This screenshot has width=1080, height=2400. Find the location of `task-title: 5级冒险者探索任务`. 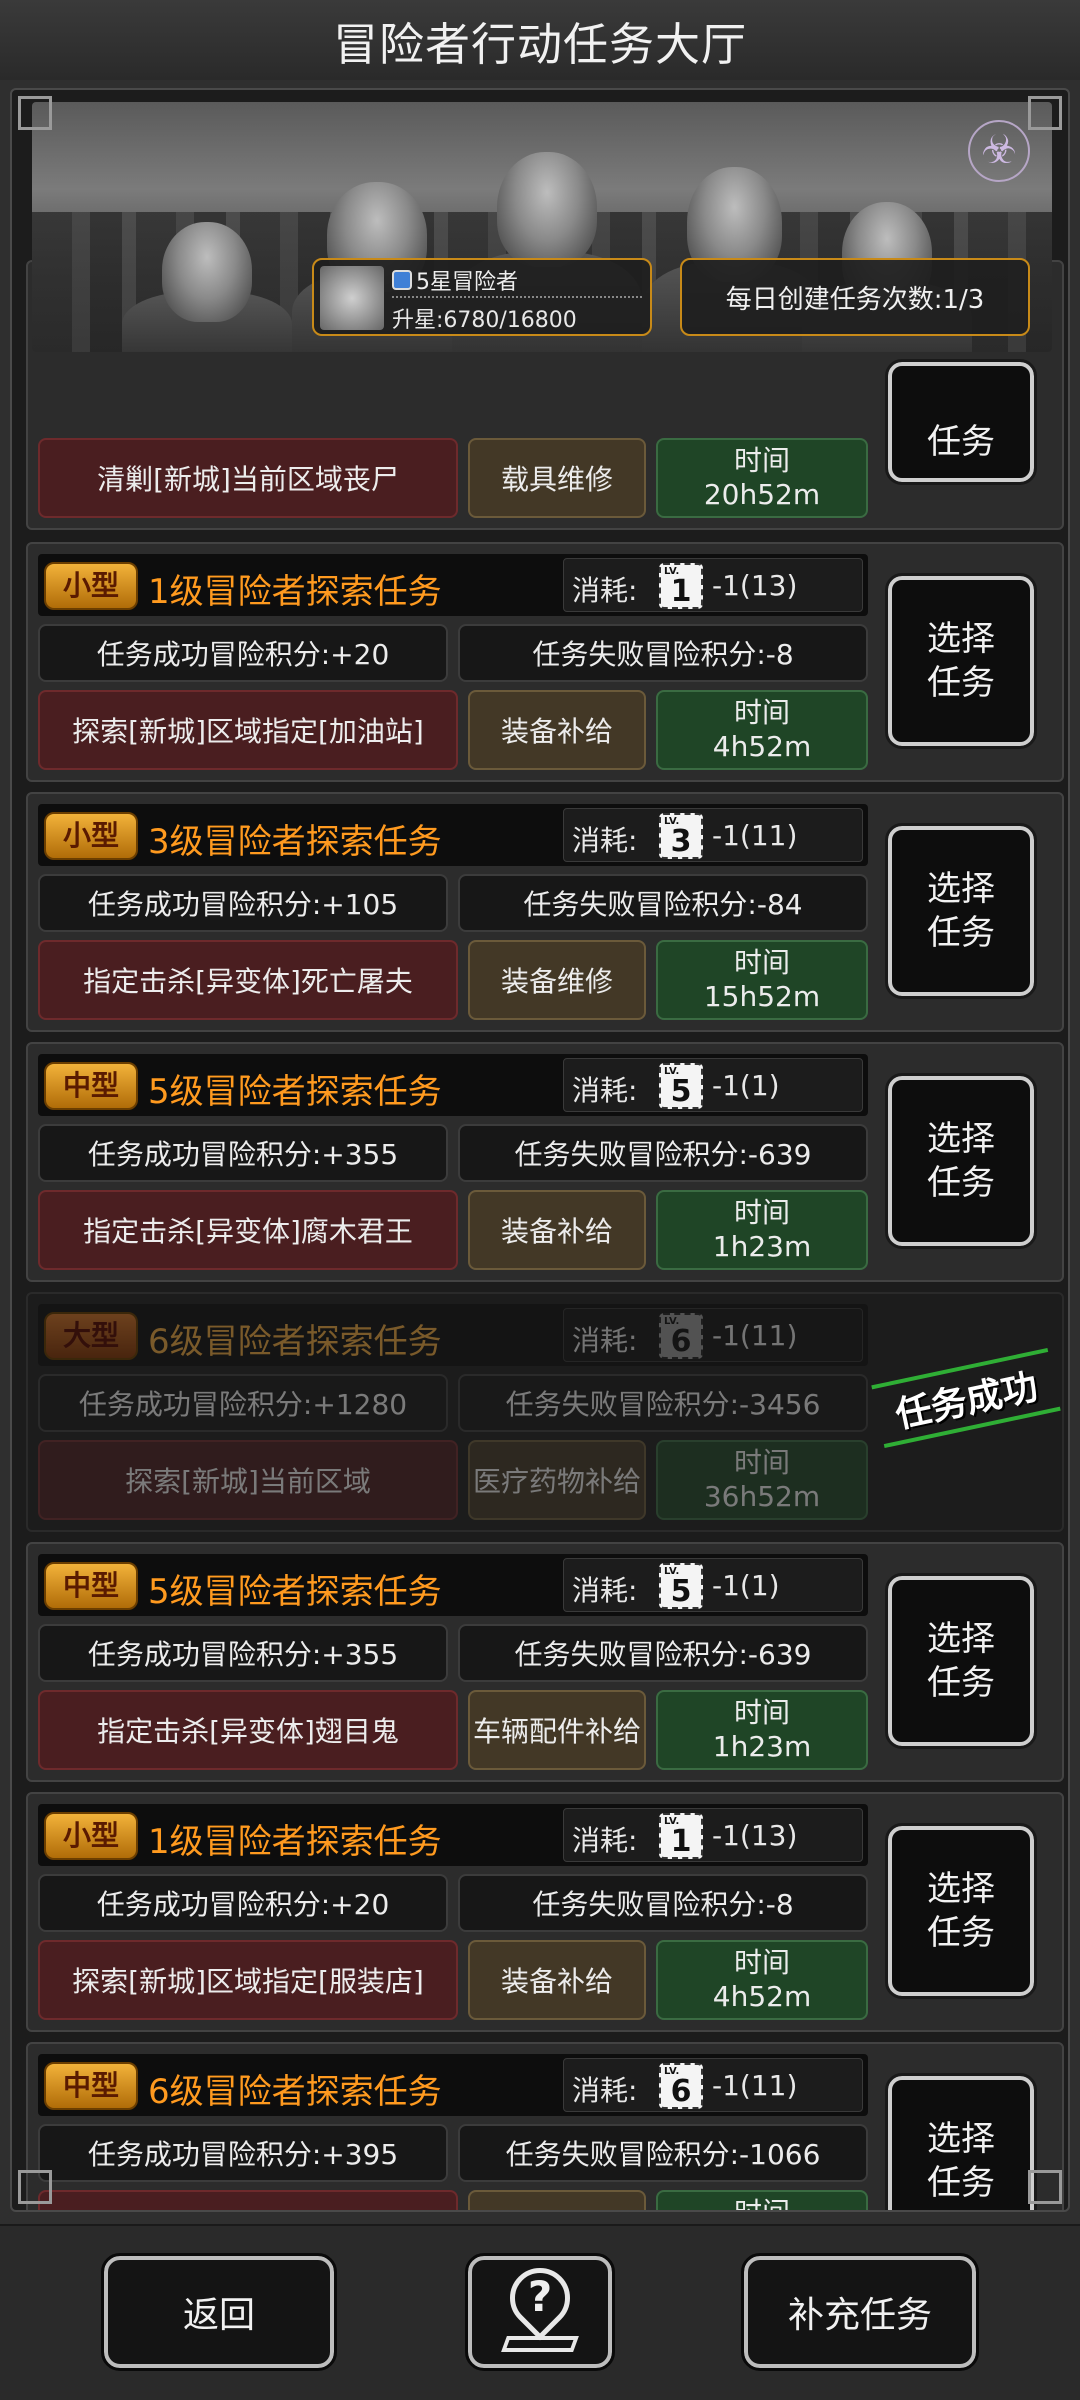

task-title: 5级冒险者探索任务 is located at coordinates (295, 1092).